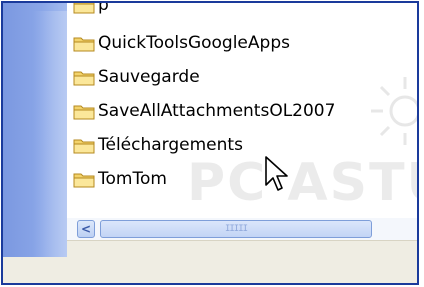 This screenshot has width=424, height=287. What do you see at coordinates (50, 134) in the screenshot?
I see `left-pane-gradient` at bounding box center [50, 134].